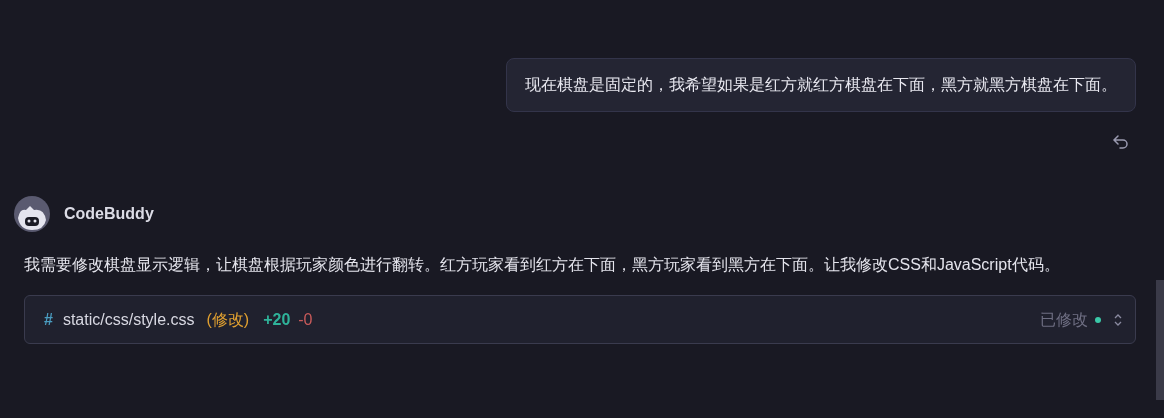 The height and width of the screenshot is (418, 1164). I want to click on removed-lines: -0, so click(305, 319).